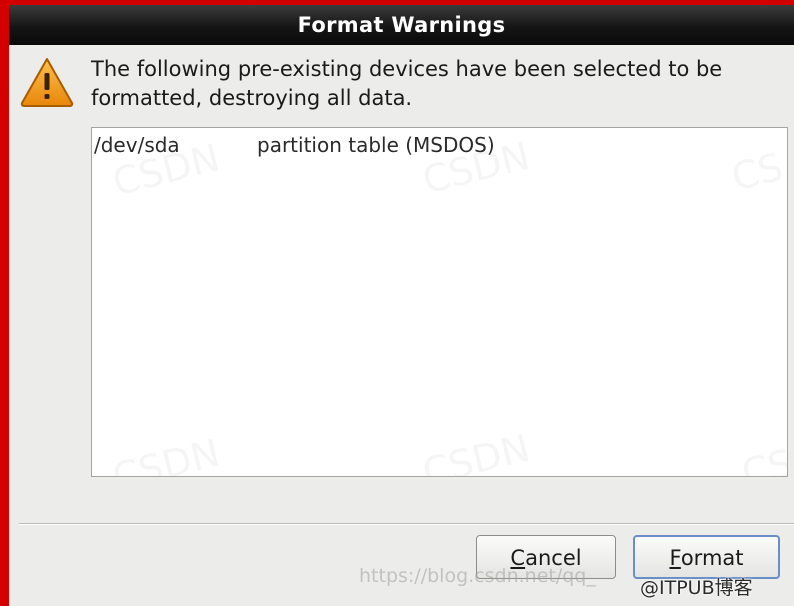  What do you see at coordinates (376, 145) in the screenshot?
I see `device-description: partition table (MSDOS)` at bounding box center [376, 145].